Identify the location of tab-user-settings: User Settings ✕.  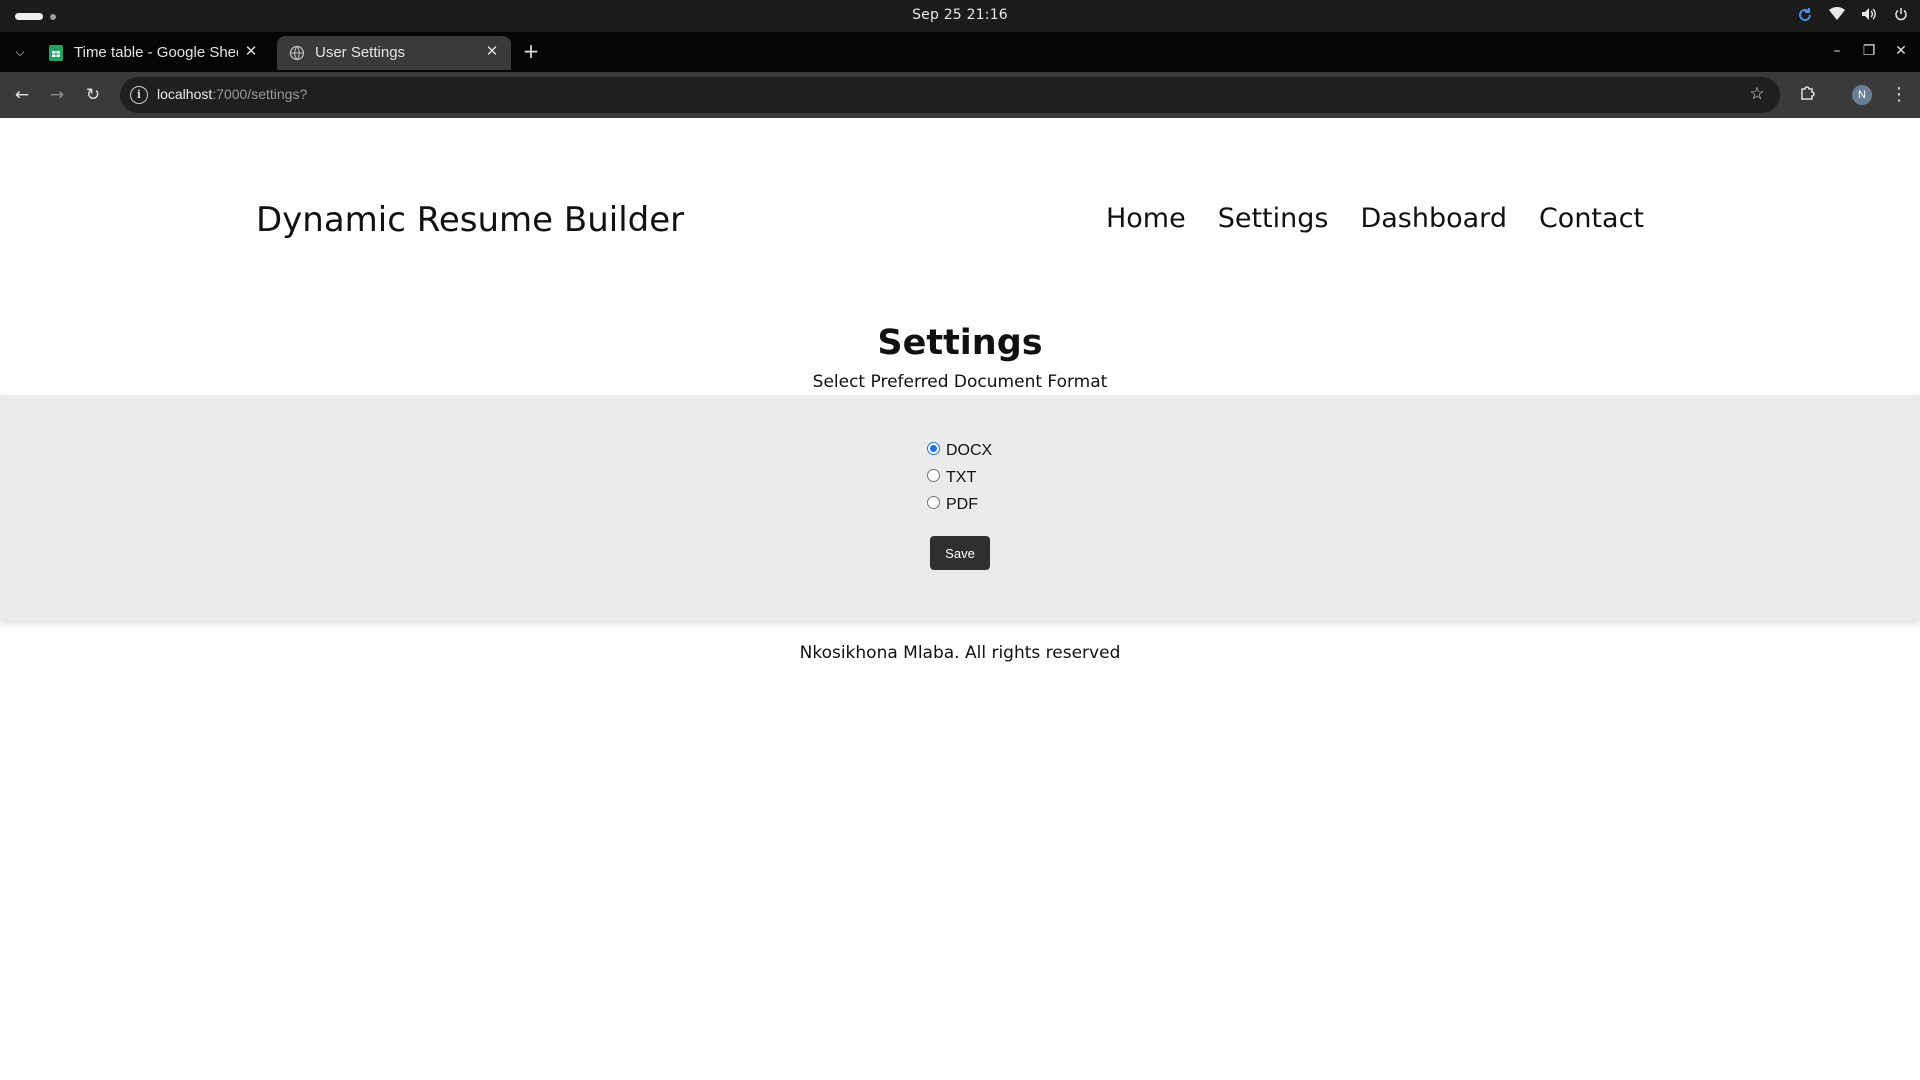
(394, 53).